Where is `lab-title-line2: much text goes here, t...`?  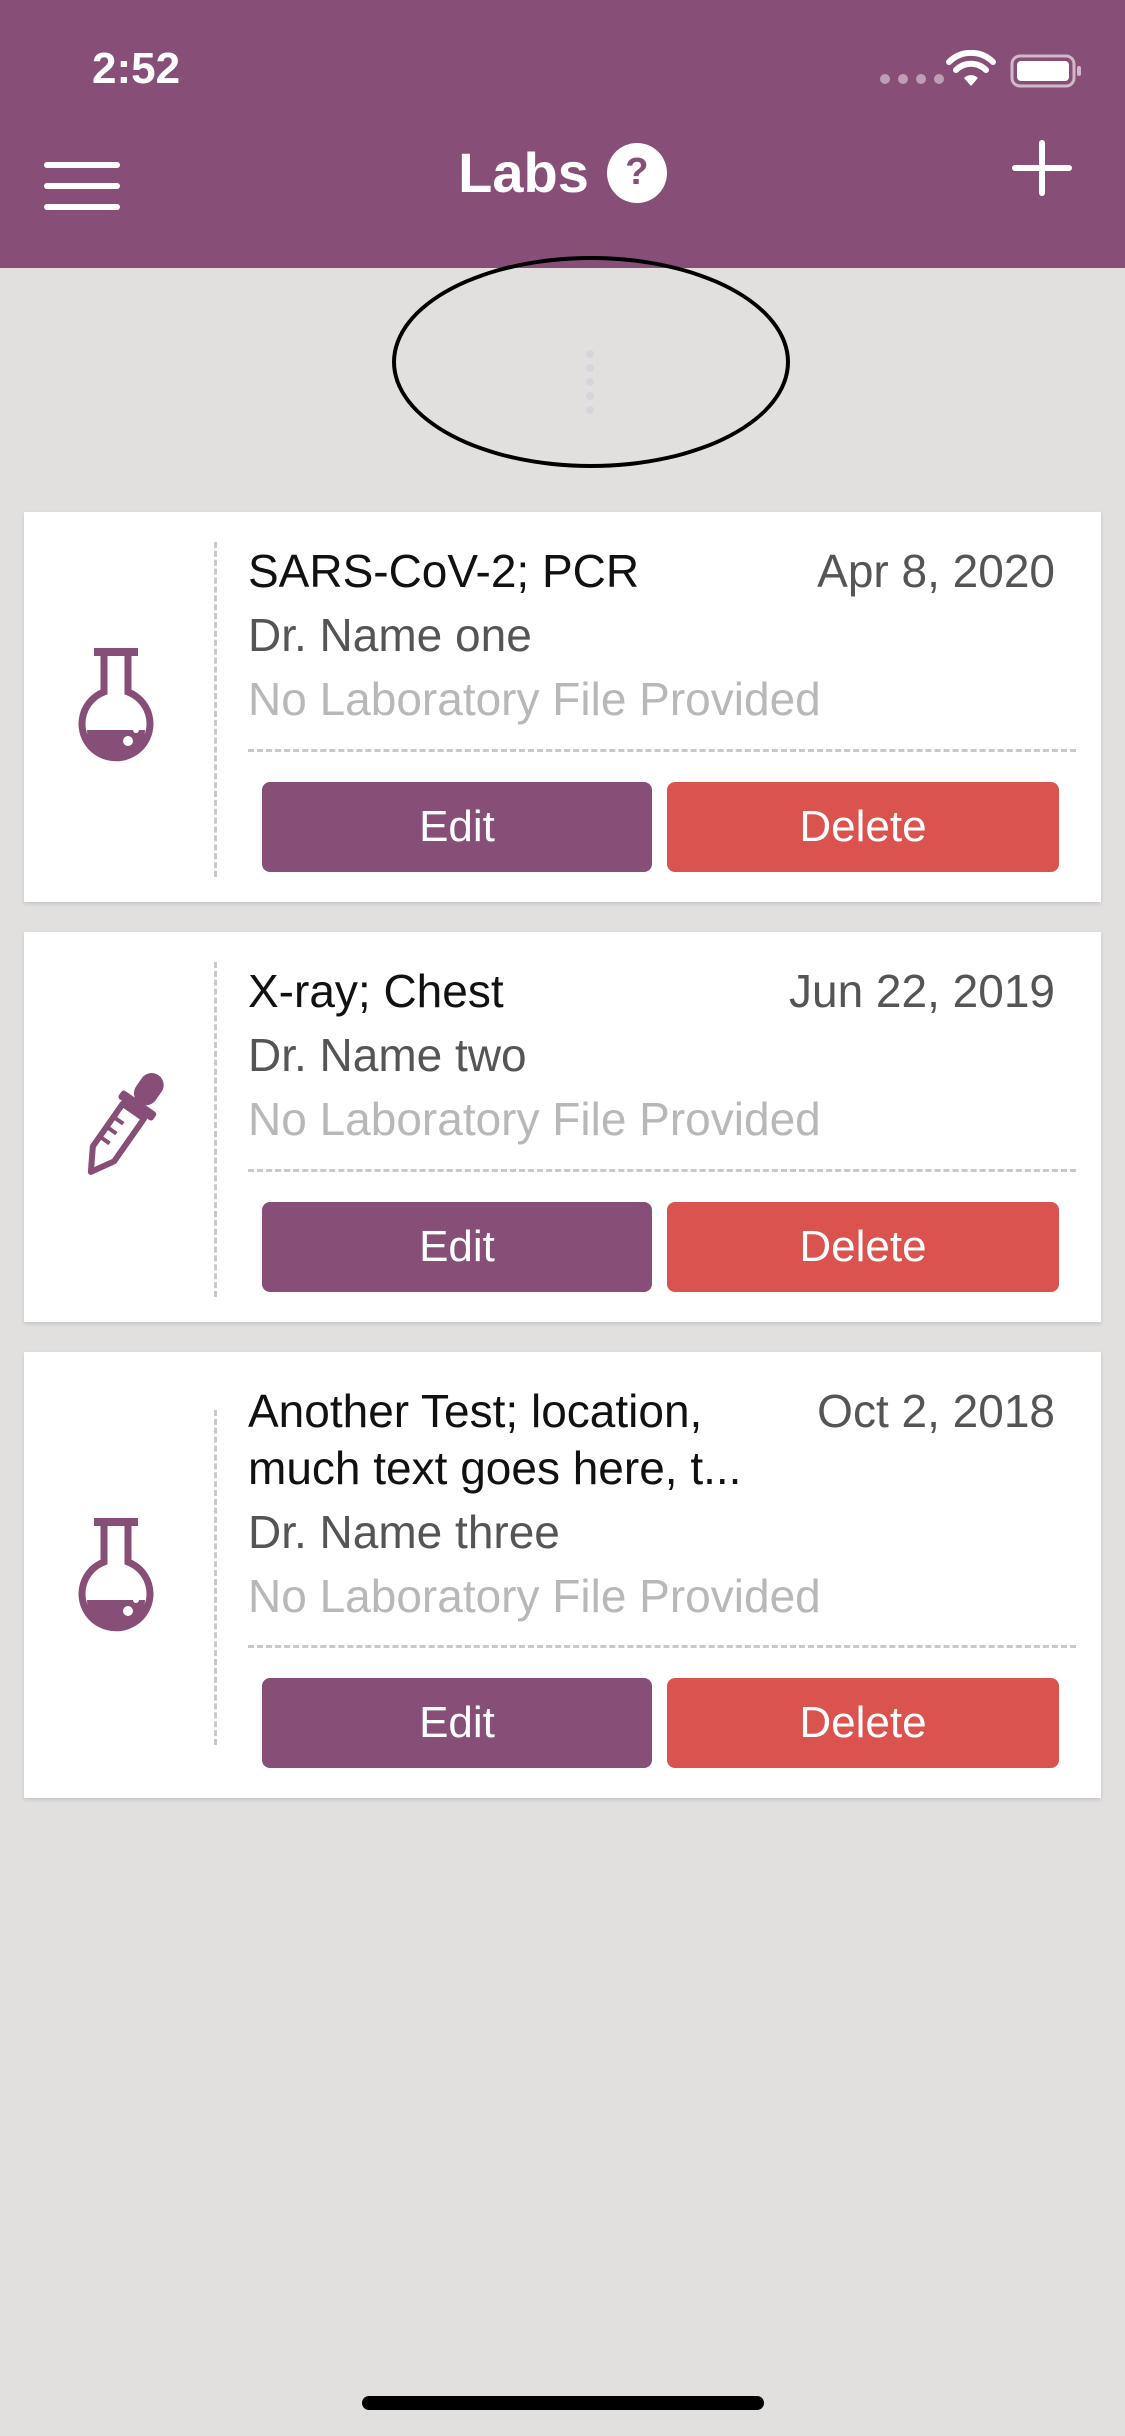
lab-title-line2: much text goes here, t... is located at coordinates (495, 1468).